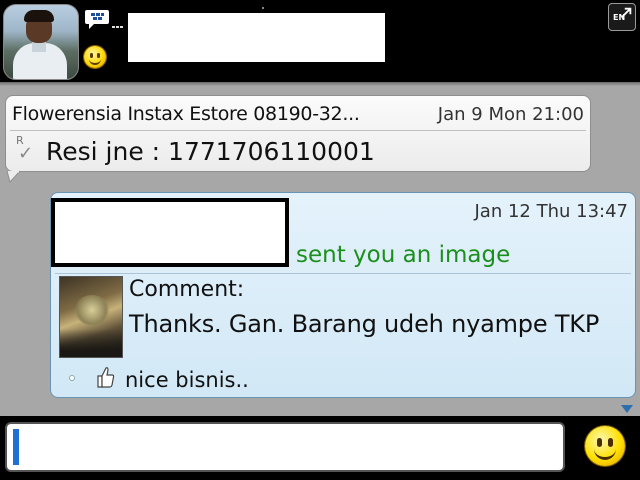 Image resolution: width=640 pixels, height=480 pixels. I want to click on emoticon-mouth, so click(605, 453).